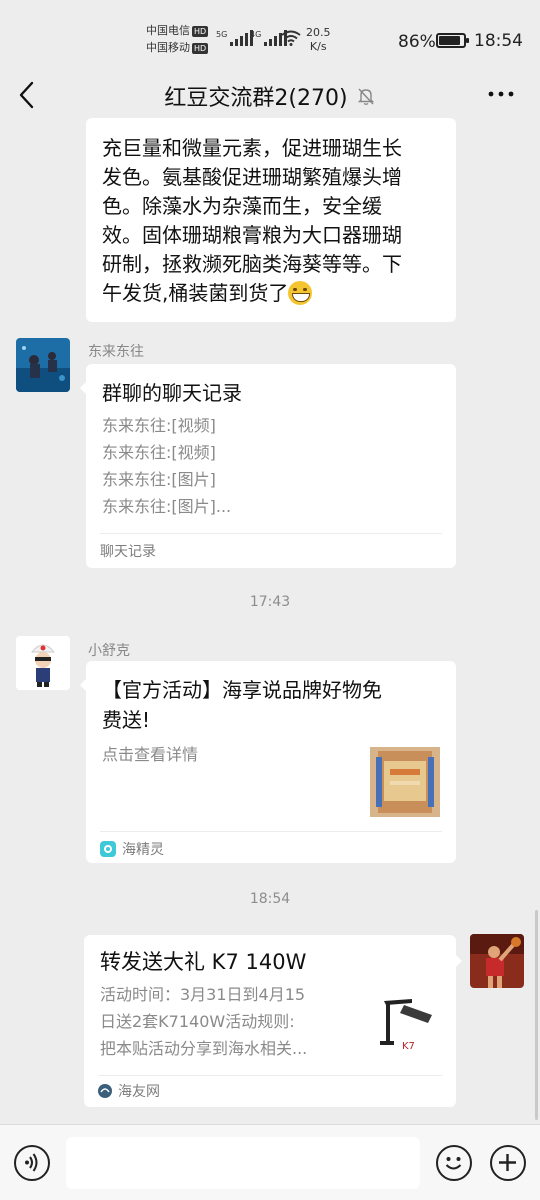 This screenshot has width=540, height=1200. I want to click on status-time: 18:54, so click(498, 41).